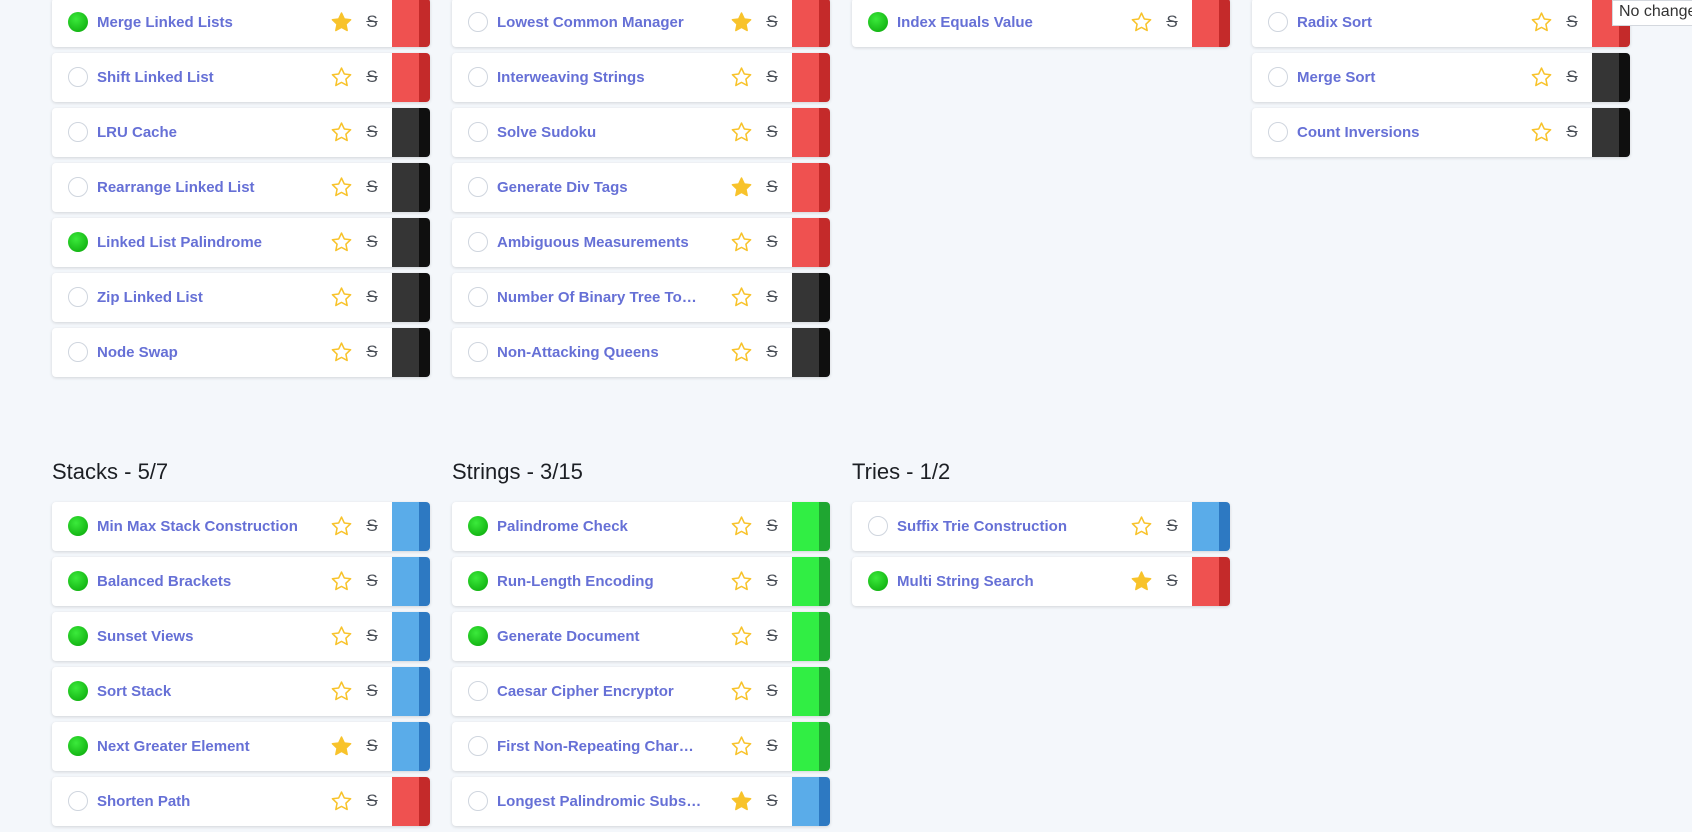  I want to click on question-title-link: Node Swap, so click(199, 352).